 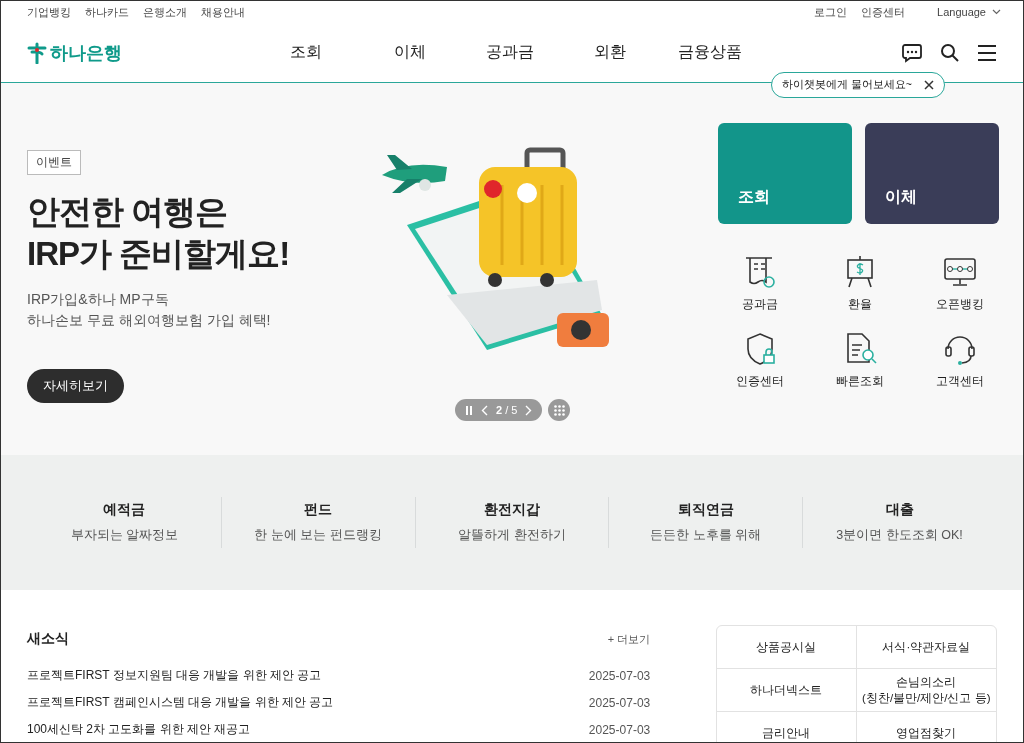 I want to click on category-description: 3분이면 한도조회 OK!, so click(x=899, y=535).